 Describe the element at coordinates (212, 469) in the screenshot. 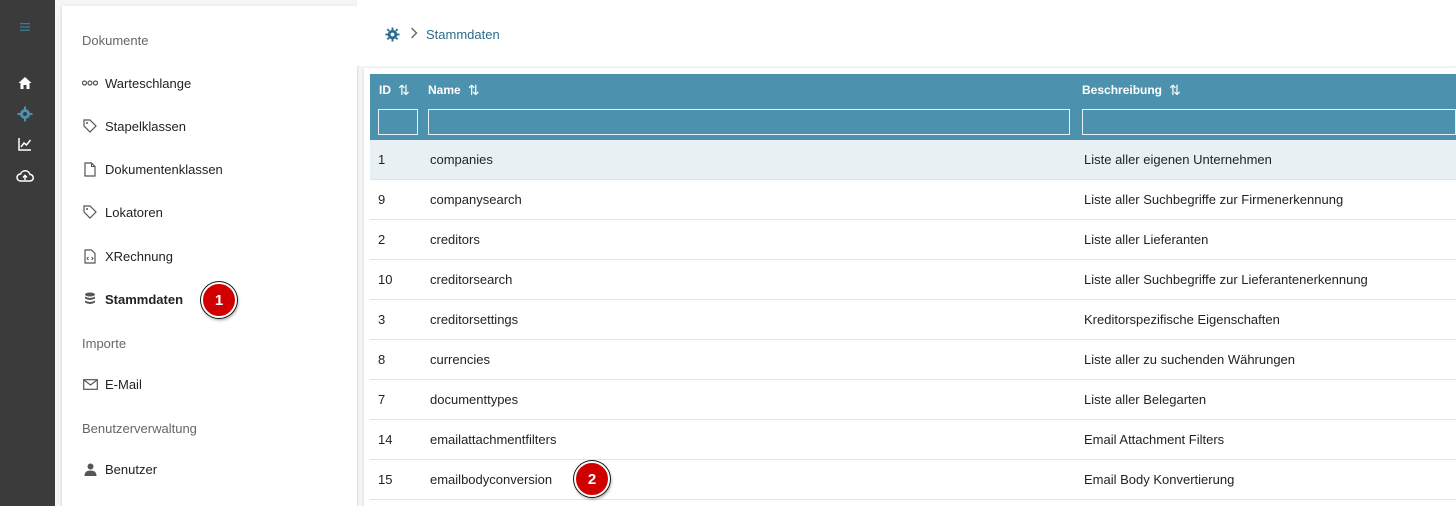

I see `sidebar-item-benutzer: Benutzer` at that location.